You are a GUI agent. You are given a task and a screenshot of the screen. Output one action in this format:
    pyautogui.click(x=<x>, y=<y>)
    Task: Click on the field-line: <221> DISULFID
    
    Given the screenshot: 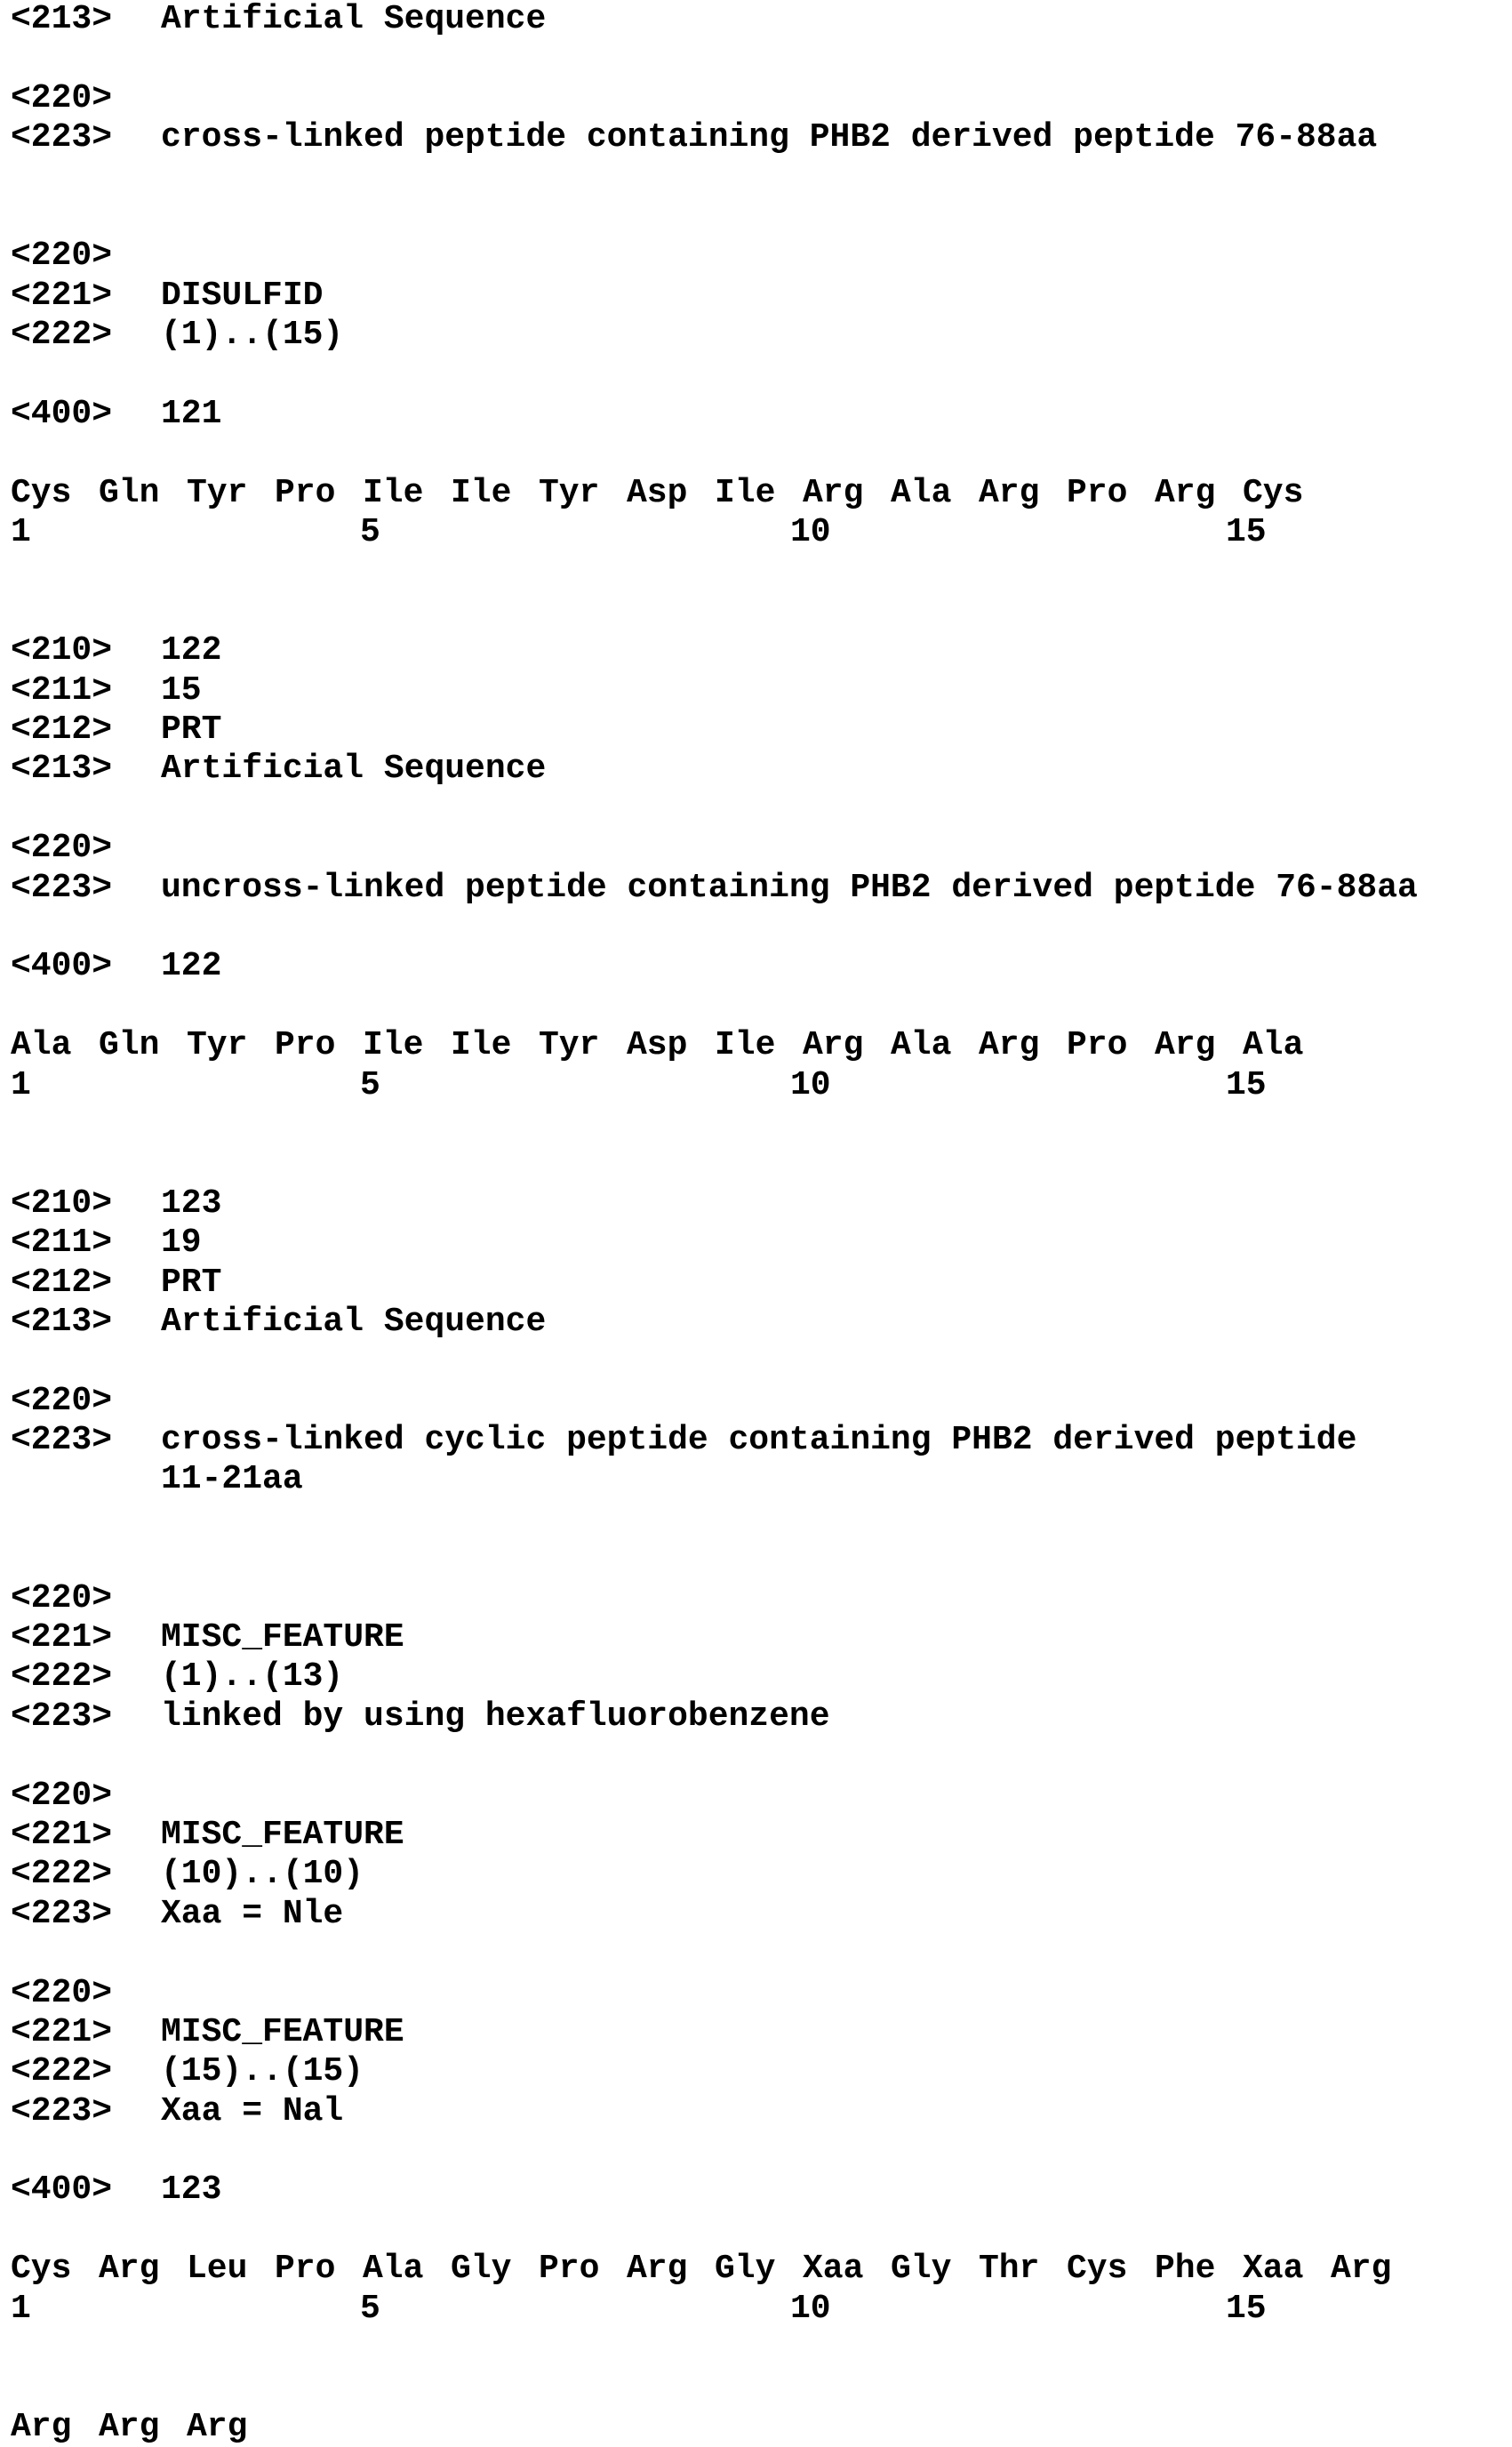 What is the action you would take?
    pyautogui.click(x=757, y=297)
    